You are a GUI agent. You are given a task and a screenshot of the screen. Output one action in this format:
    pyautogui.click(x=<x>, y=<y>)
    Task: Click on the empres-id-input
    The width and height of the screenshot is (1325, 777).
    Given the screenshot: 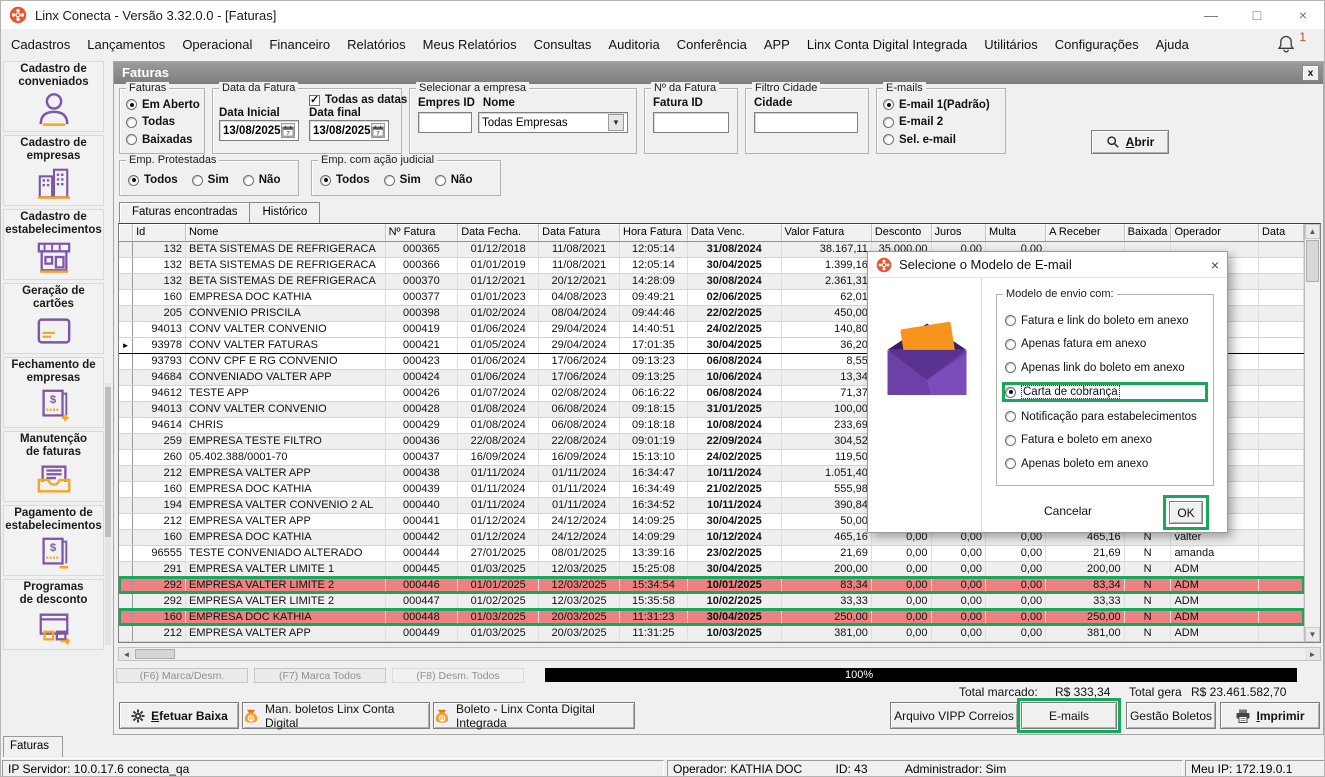 What is the action you would take?
    pyautogui.click(x=445, y=122)
    